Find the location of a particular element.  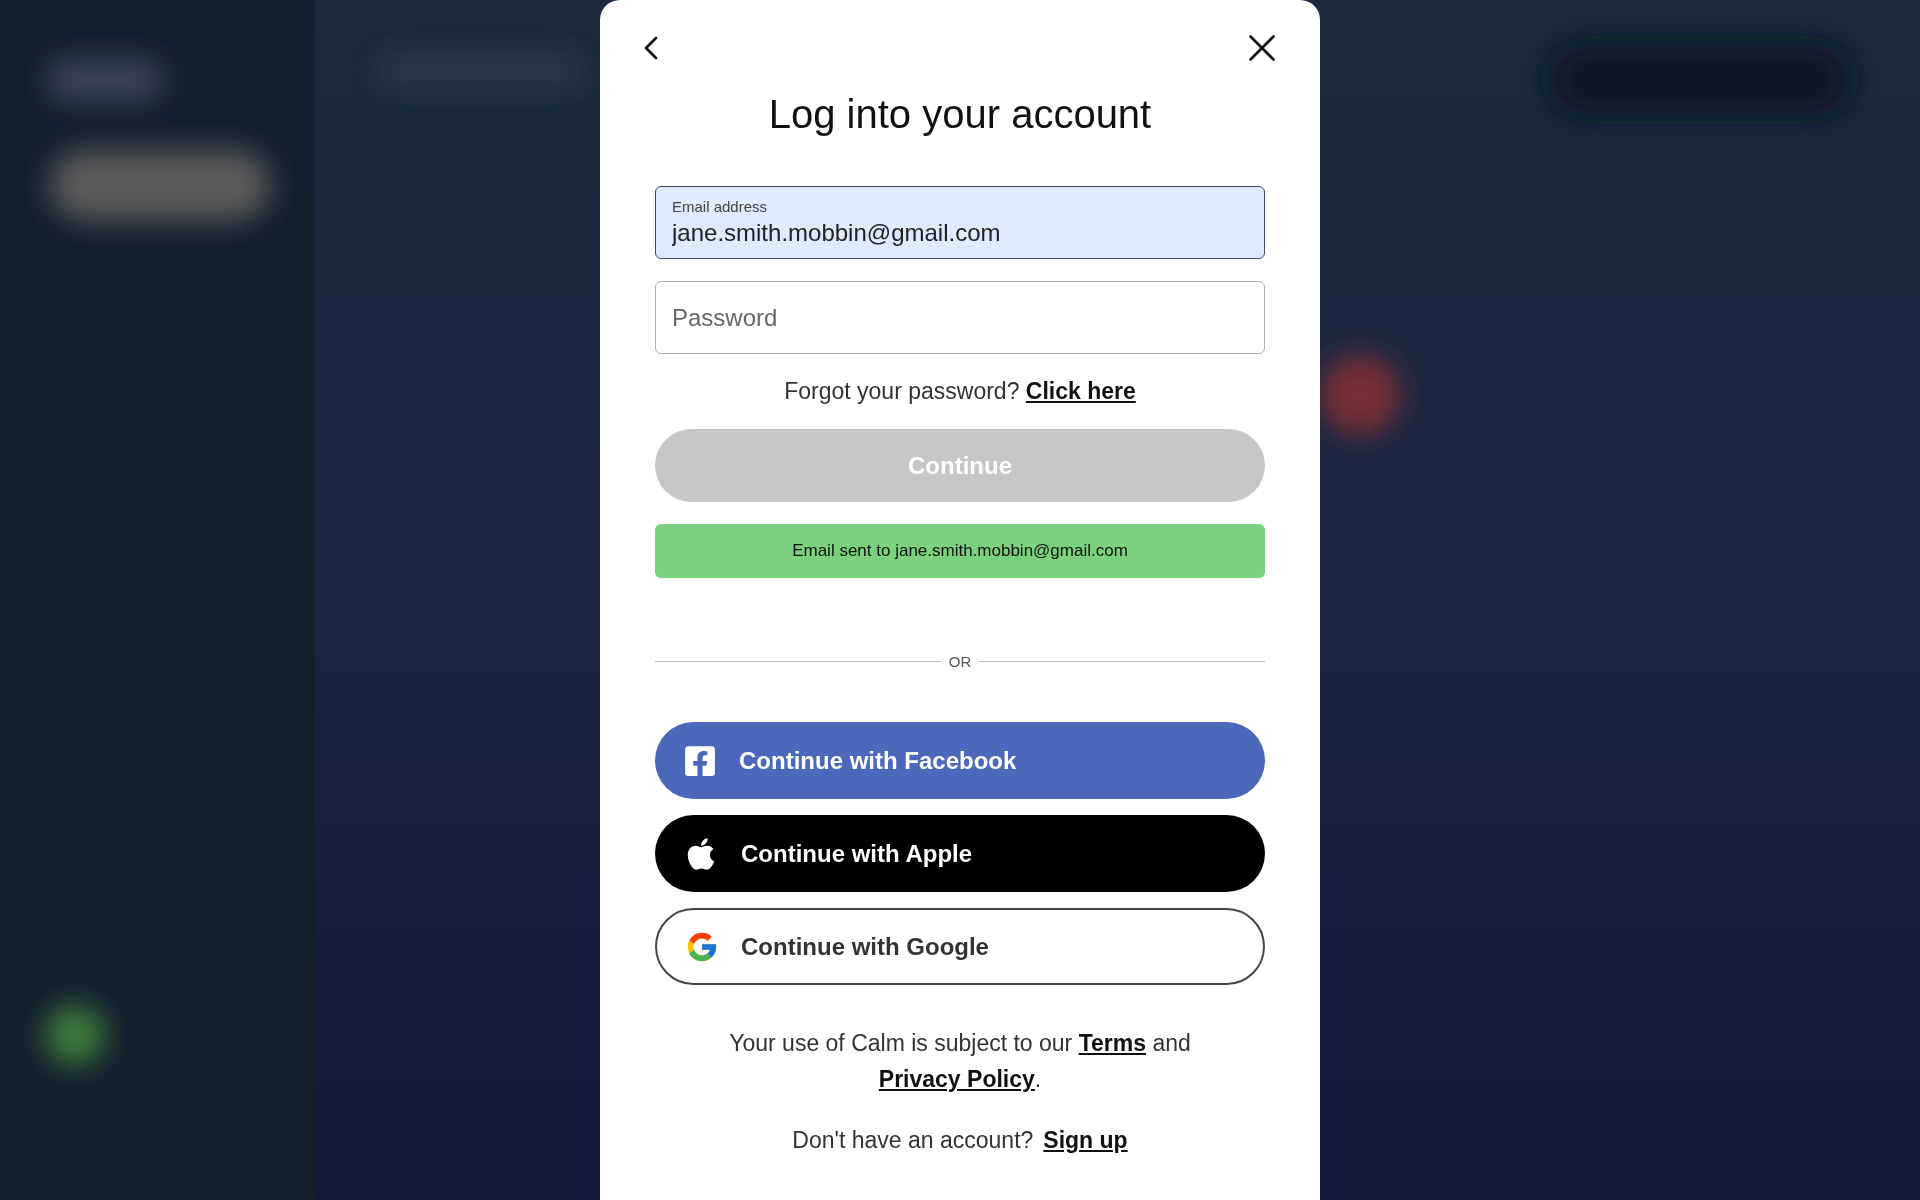

email-label: Email address is located at coordinates (720, 206).